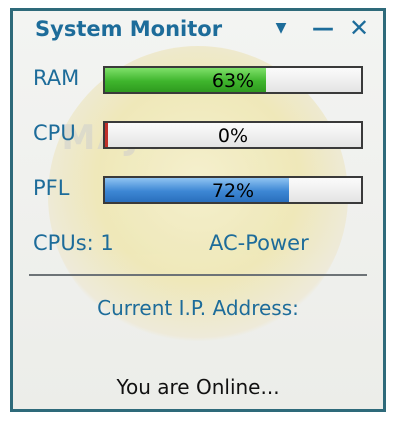 This screenshot has width=400, height=427. I want to click on pfl-progress-bar: 72%, so click(233, 190).